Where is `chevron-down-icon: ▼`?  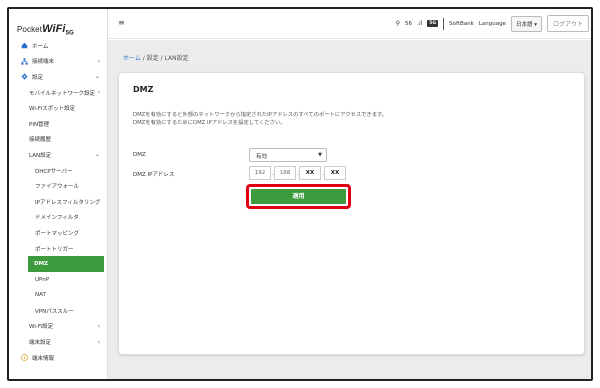
chevron-down-icon: ▼ is located at coordinates (320, 155).